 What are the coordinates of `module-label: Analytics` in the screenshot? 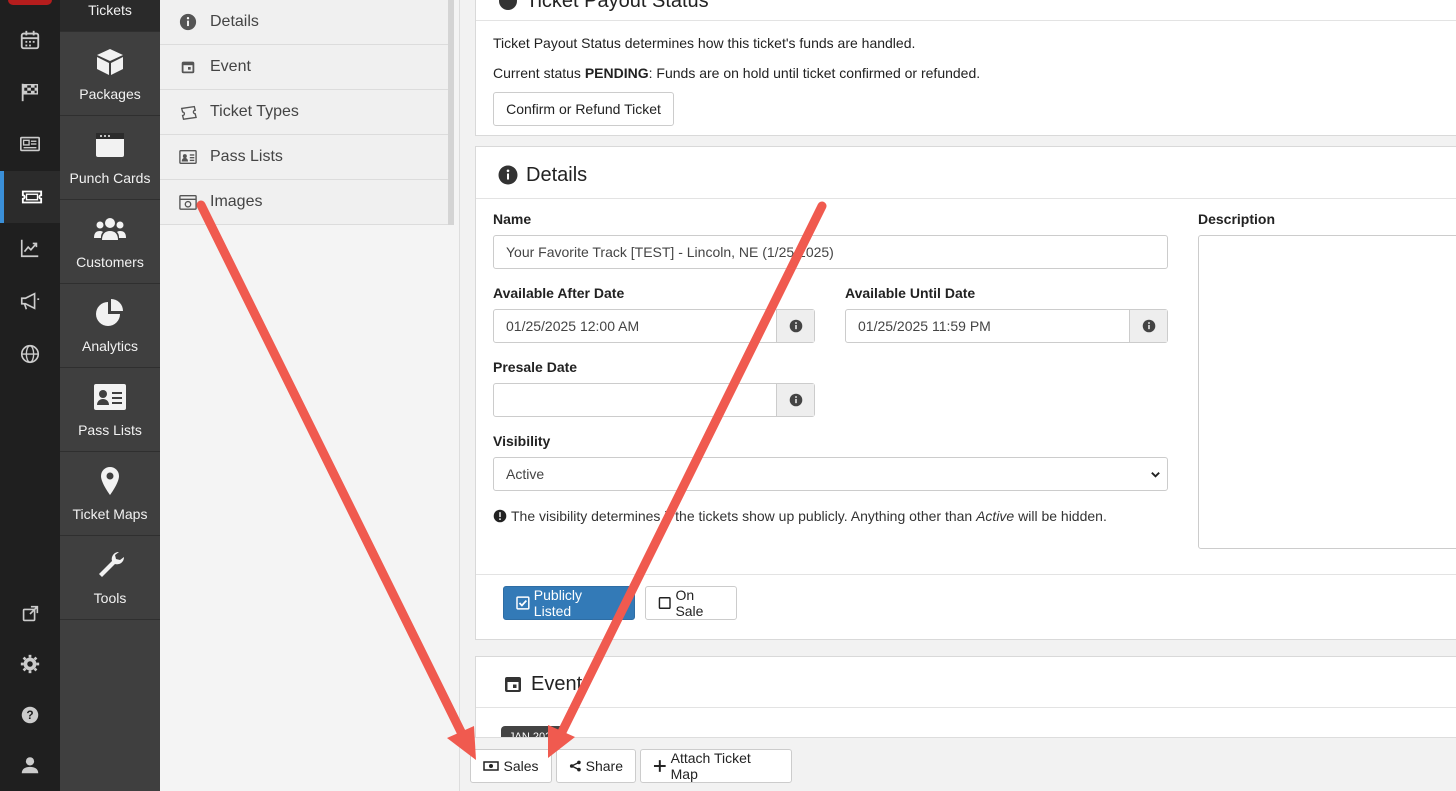 It's located at (110, 346).